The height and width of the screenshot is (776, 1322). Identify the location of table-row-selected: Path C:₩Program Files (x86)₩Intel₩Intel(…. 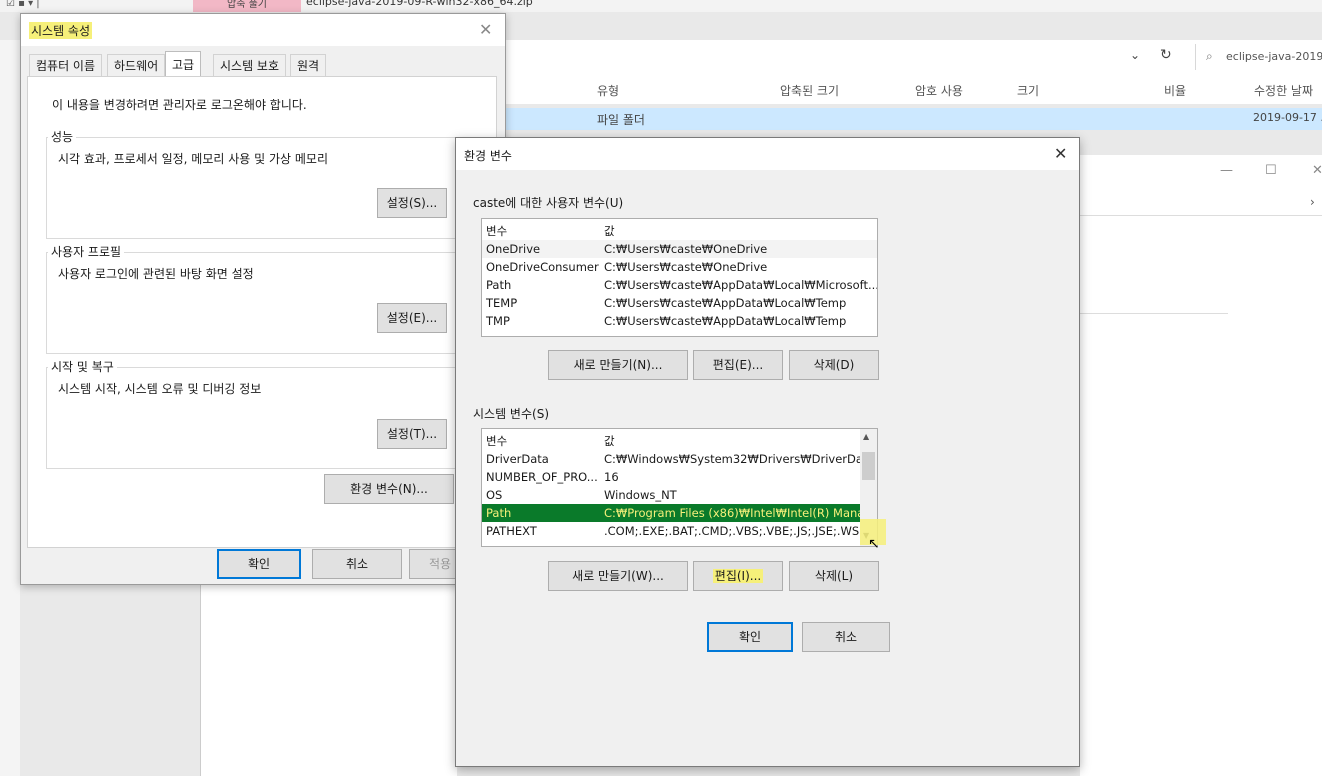
(679, 513).